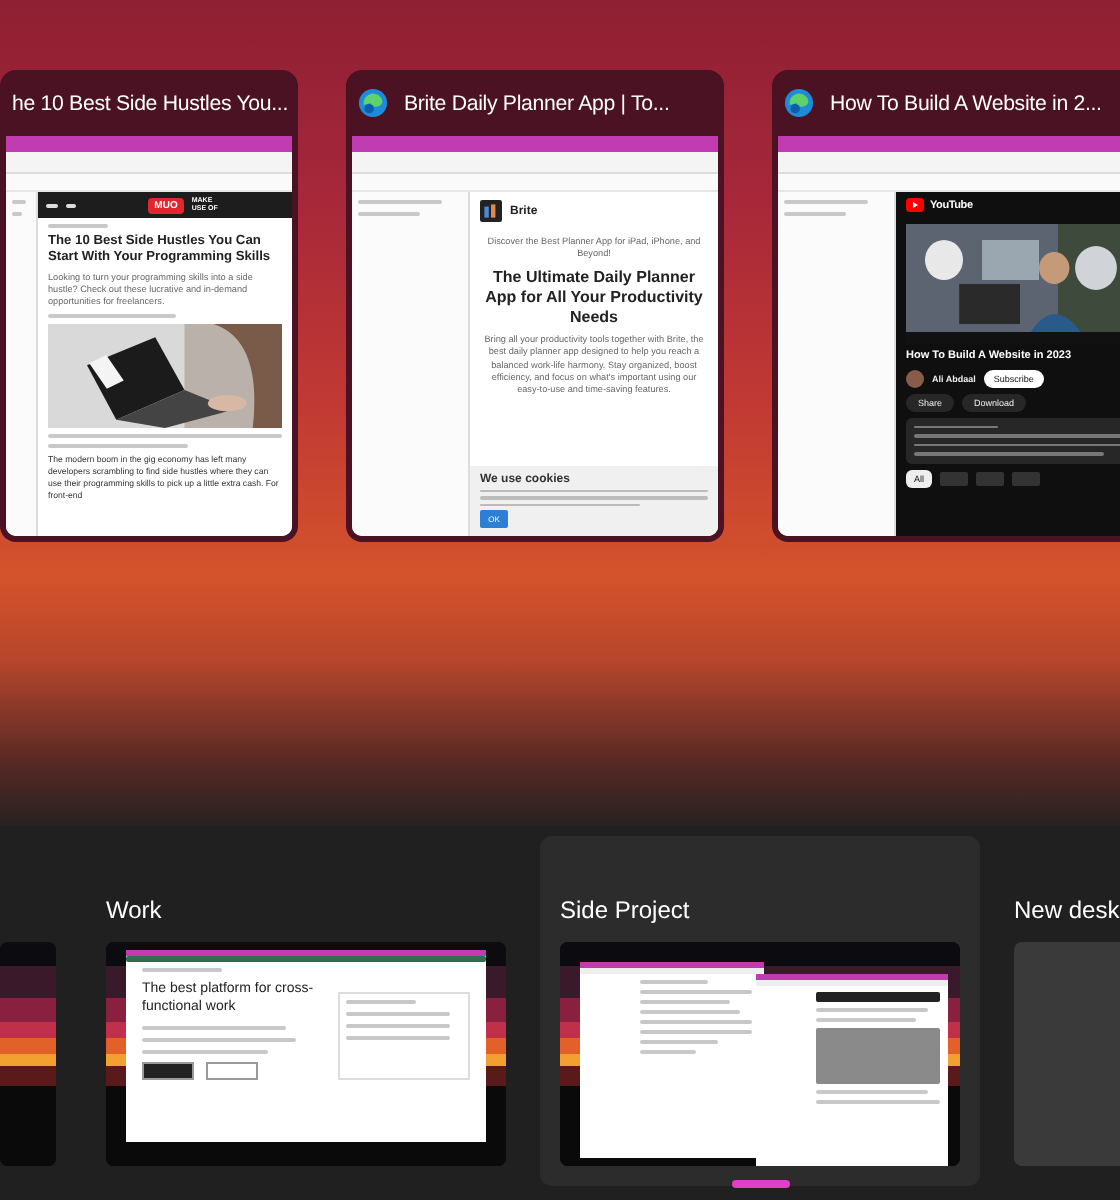 This screenshot has width=1120, height=1200. Describe the element at coordinates (878, 1056) in the screenshot. I see `image-placeholder` at that location.